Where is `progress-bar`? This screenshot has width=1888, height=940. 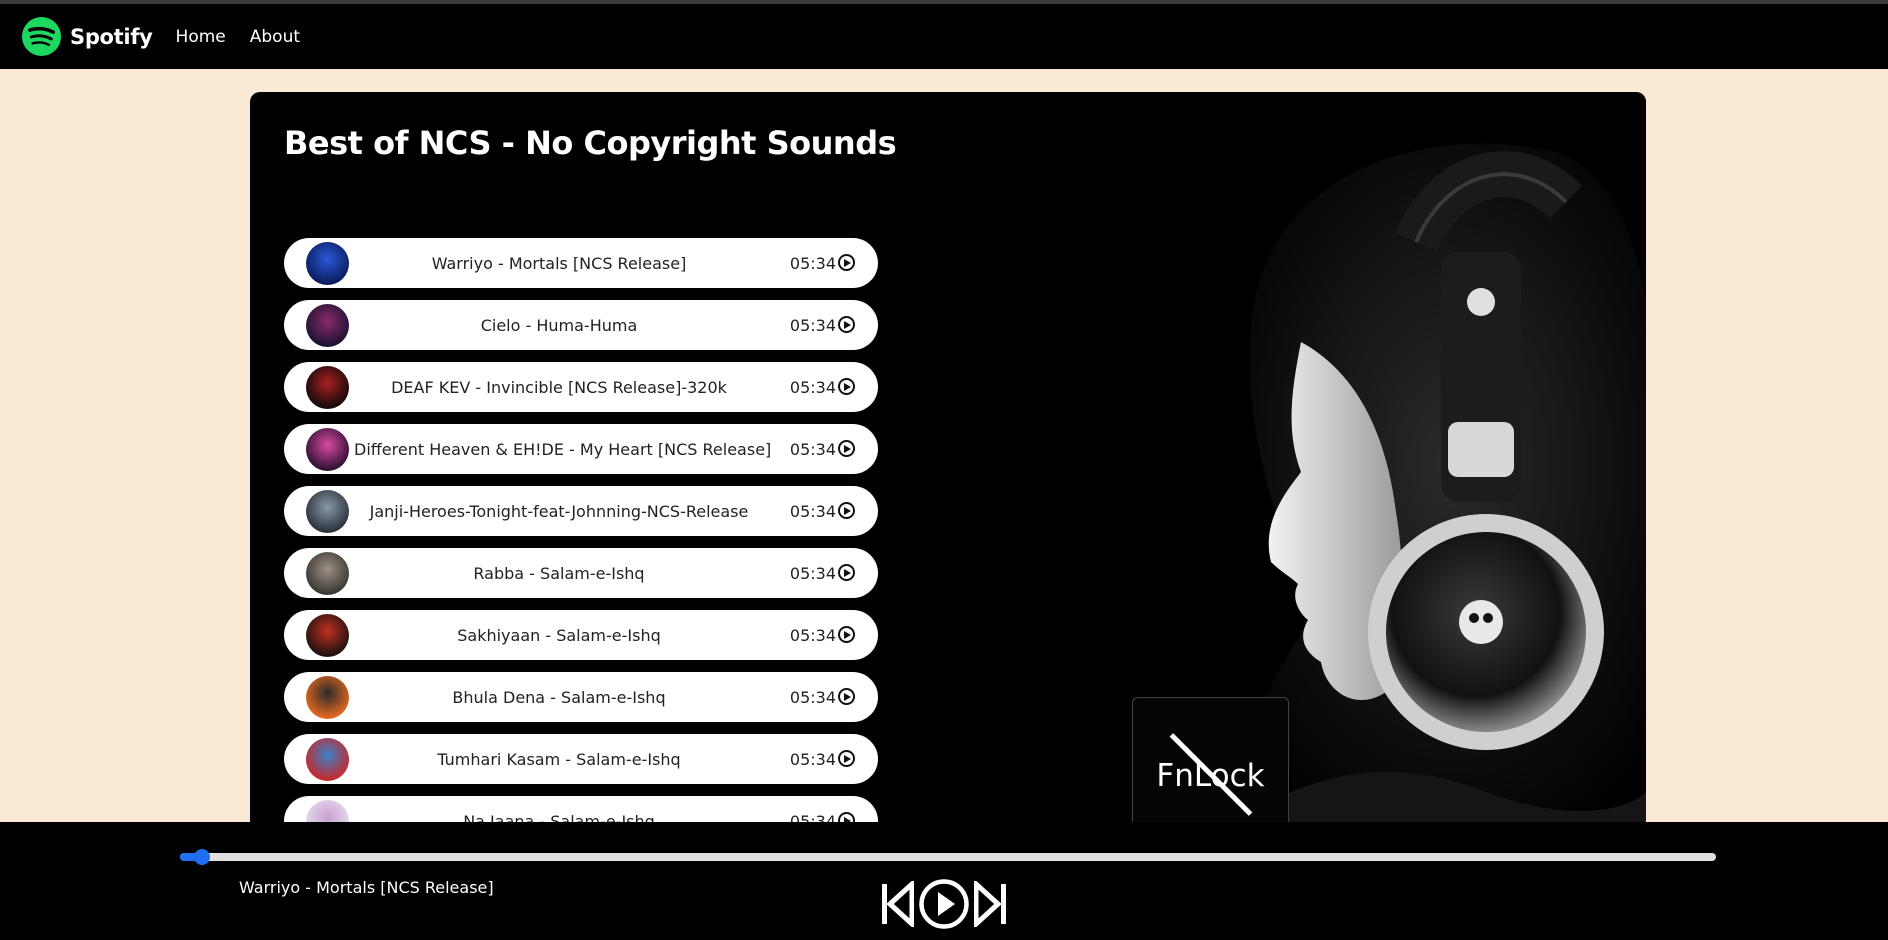 progress-bar is located at coordinates (948, 857).